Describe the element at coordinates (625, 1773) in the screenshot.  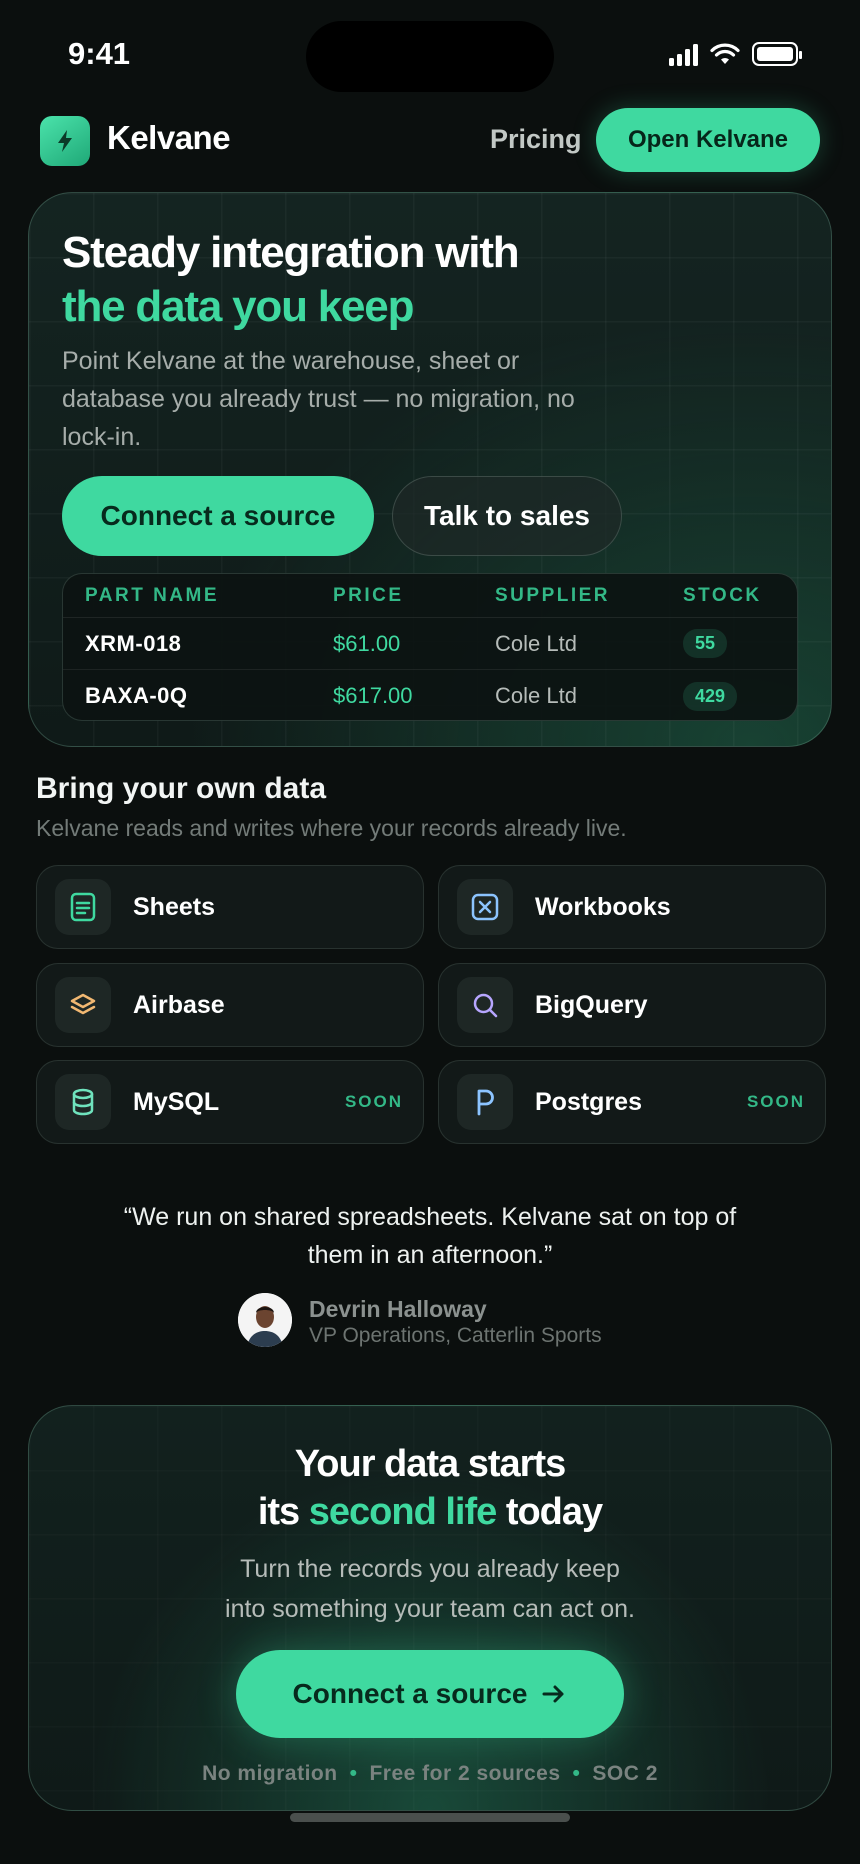
I see `footer-item-soc2: SOC 2` at that location.